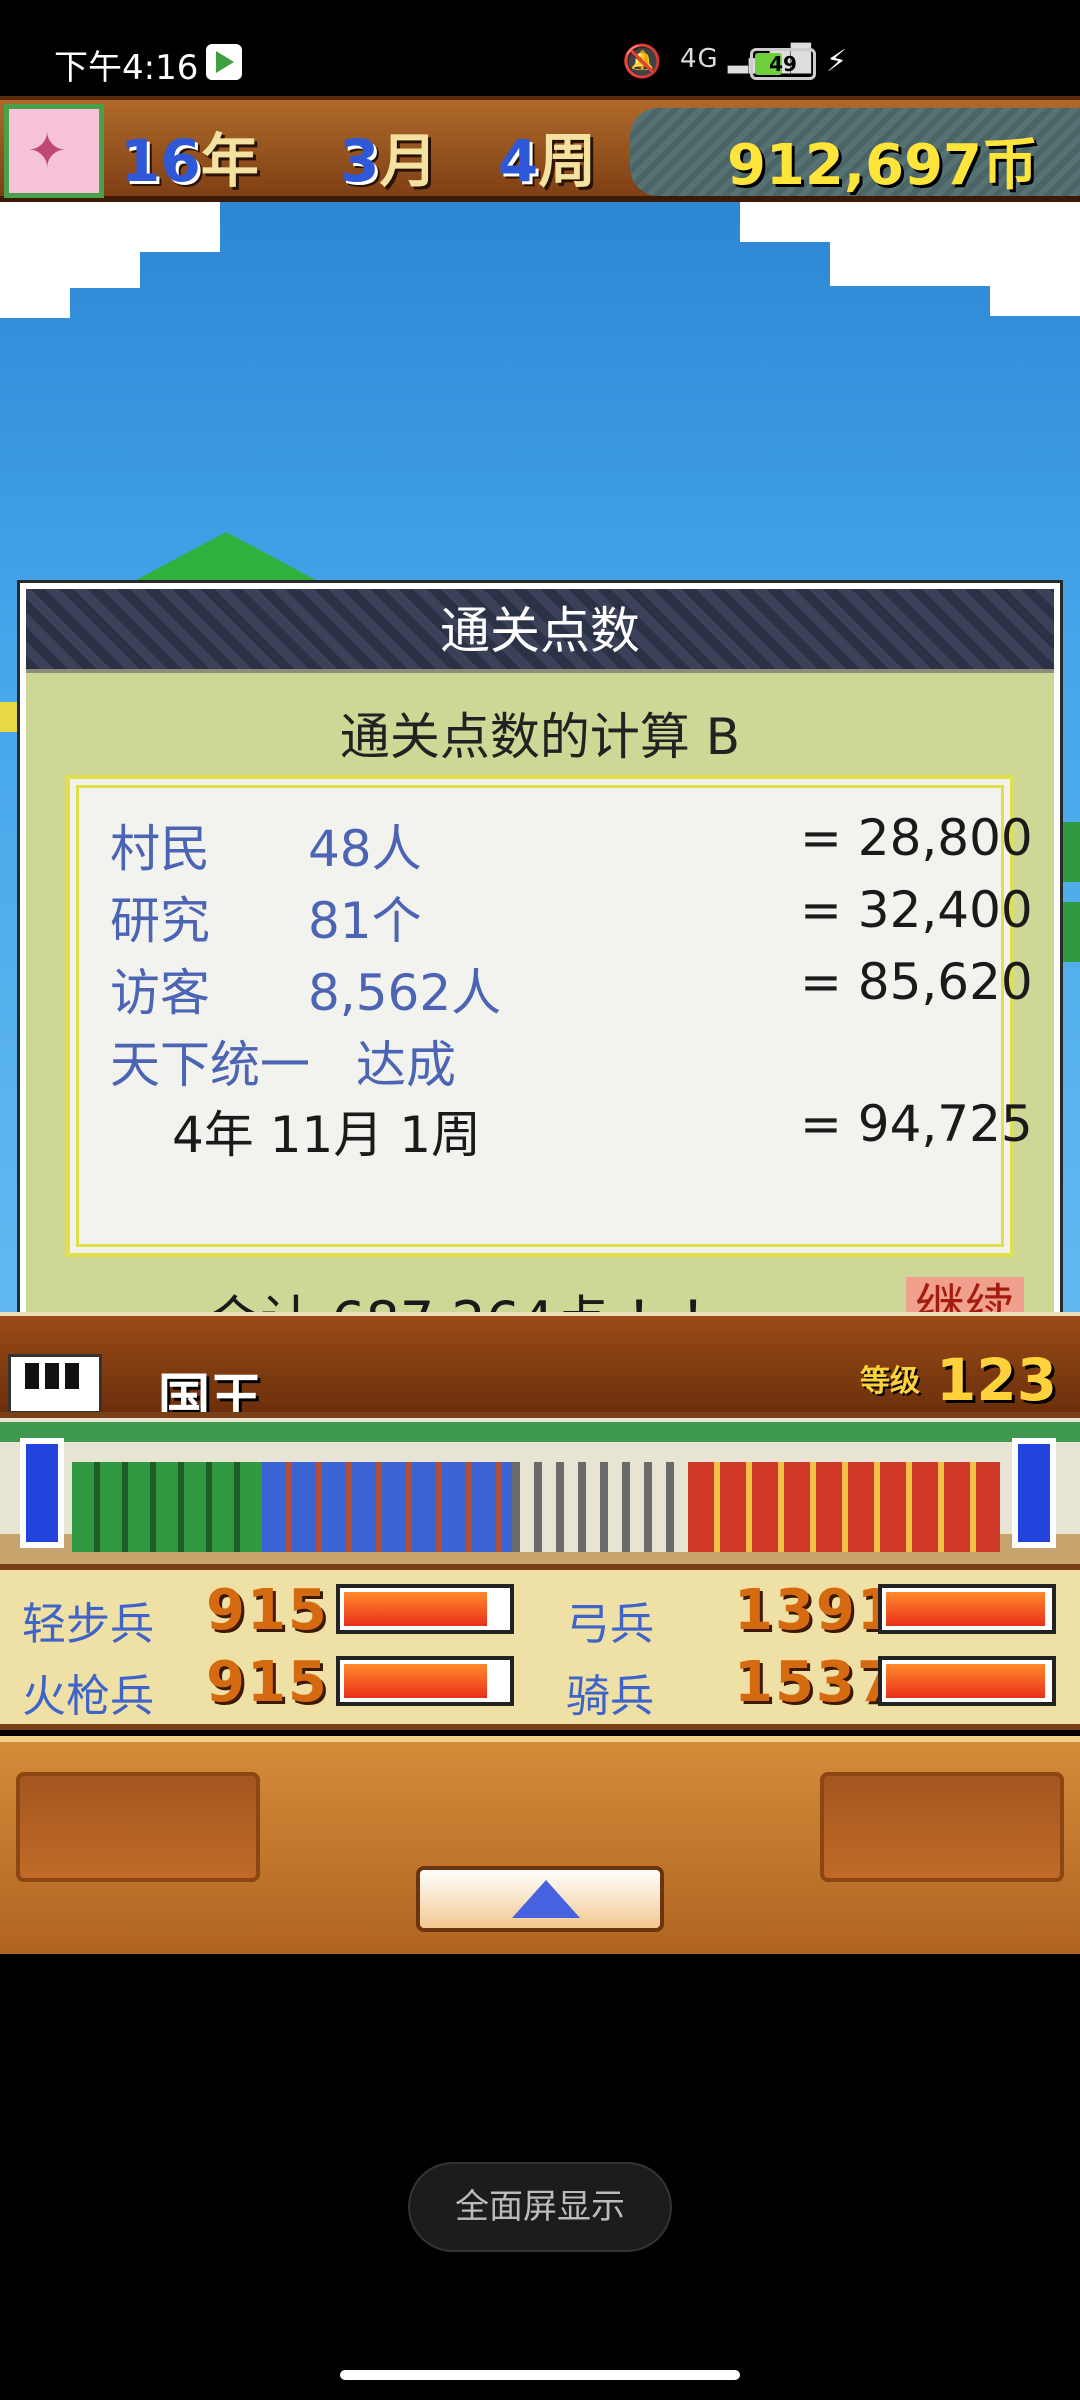 This screenshot has height=2400, width=1080. What do you see at coordinates (546, 1899) in the screenshot?
I see `arrow-up-icon` at bounding box center [546, 1899].